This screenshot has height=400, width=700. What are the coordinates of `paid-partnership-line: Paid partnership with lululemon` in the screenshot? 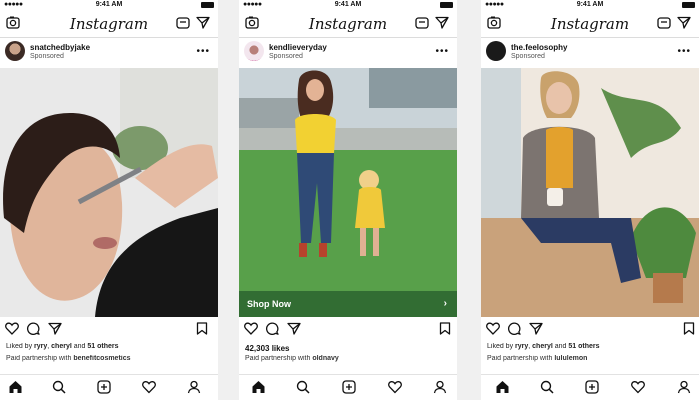 It's located at (591, 358).